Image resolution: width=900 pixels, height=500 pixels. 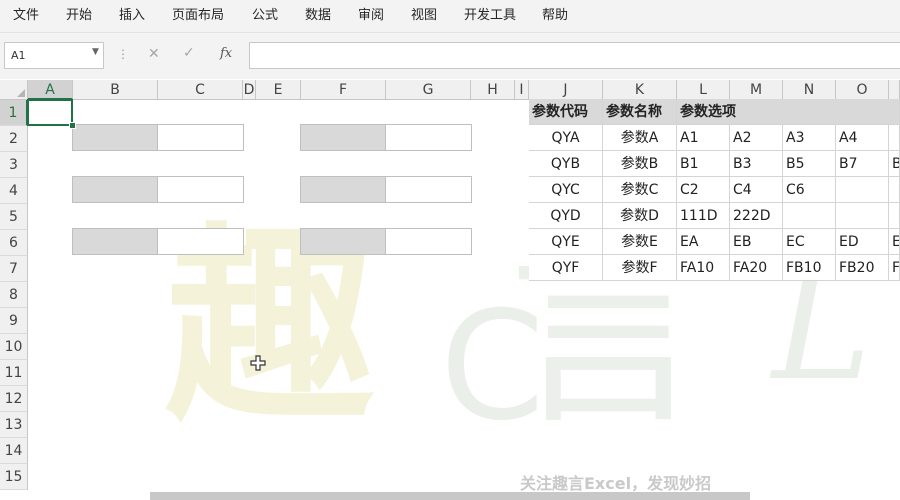 What do you see at coordinates (566, 90) in the screenshot?
I see `column-header-J: J` at bounding box center [566, 90].